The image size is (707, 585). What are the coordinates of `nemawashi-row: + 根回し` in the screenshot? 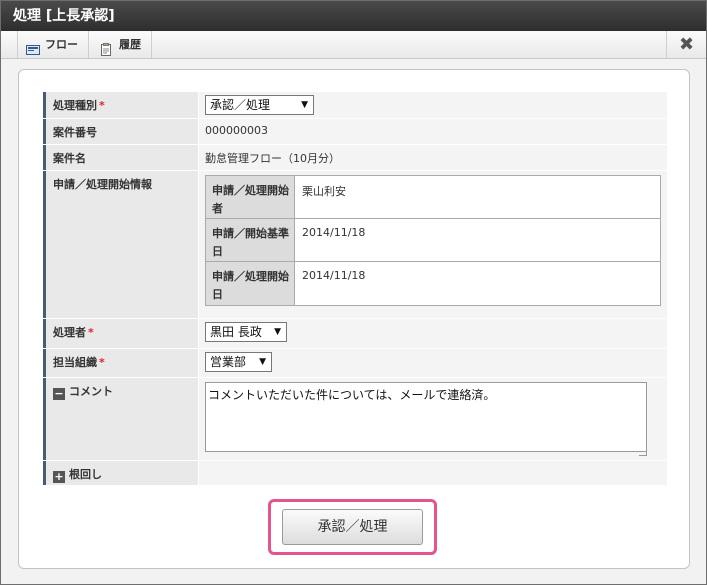 It's located at (355, 473).